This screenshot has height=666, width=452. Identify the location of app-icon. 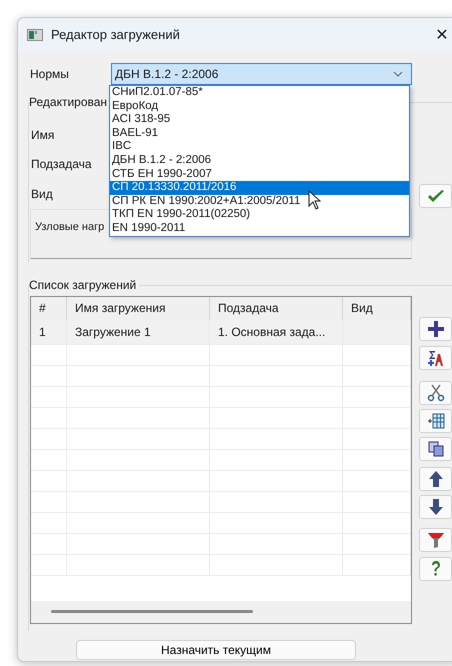
(35, 34).